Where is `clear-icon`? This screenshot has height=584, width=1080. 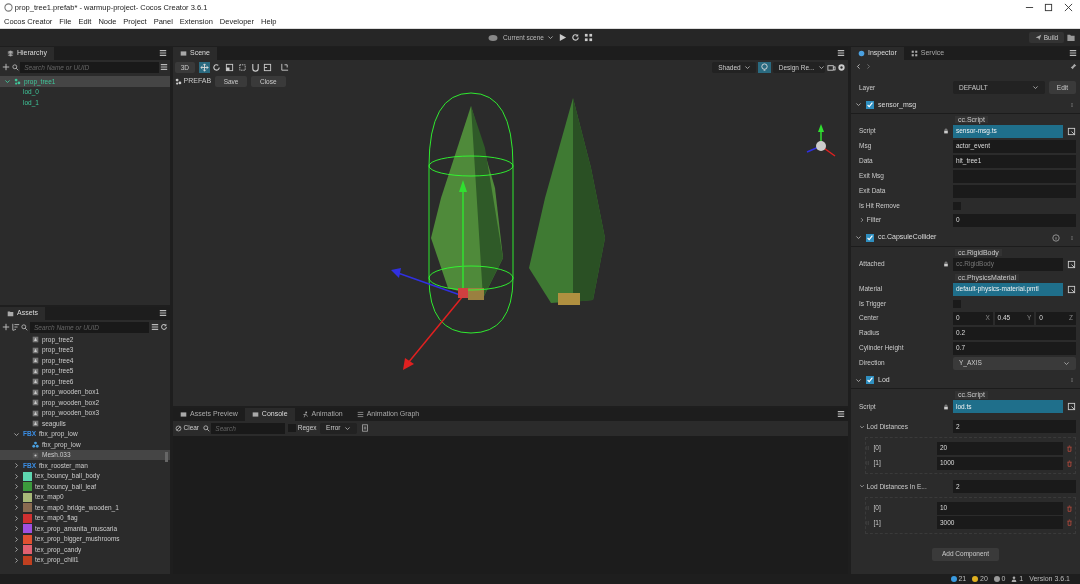
clear-icon is located at coordinates (178, 428).